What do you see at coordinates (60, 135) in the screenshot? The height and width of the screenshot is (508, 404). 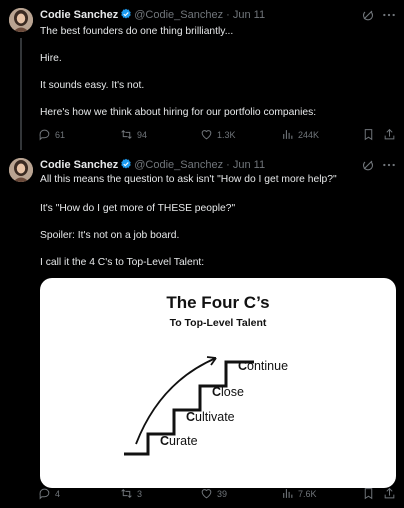 I see `reply-count: 61` at bounding box center [60, 135].